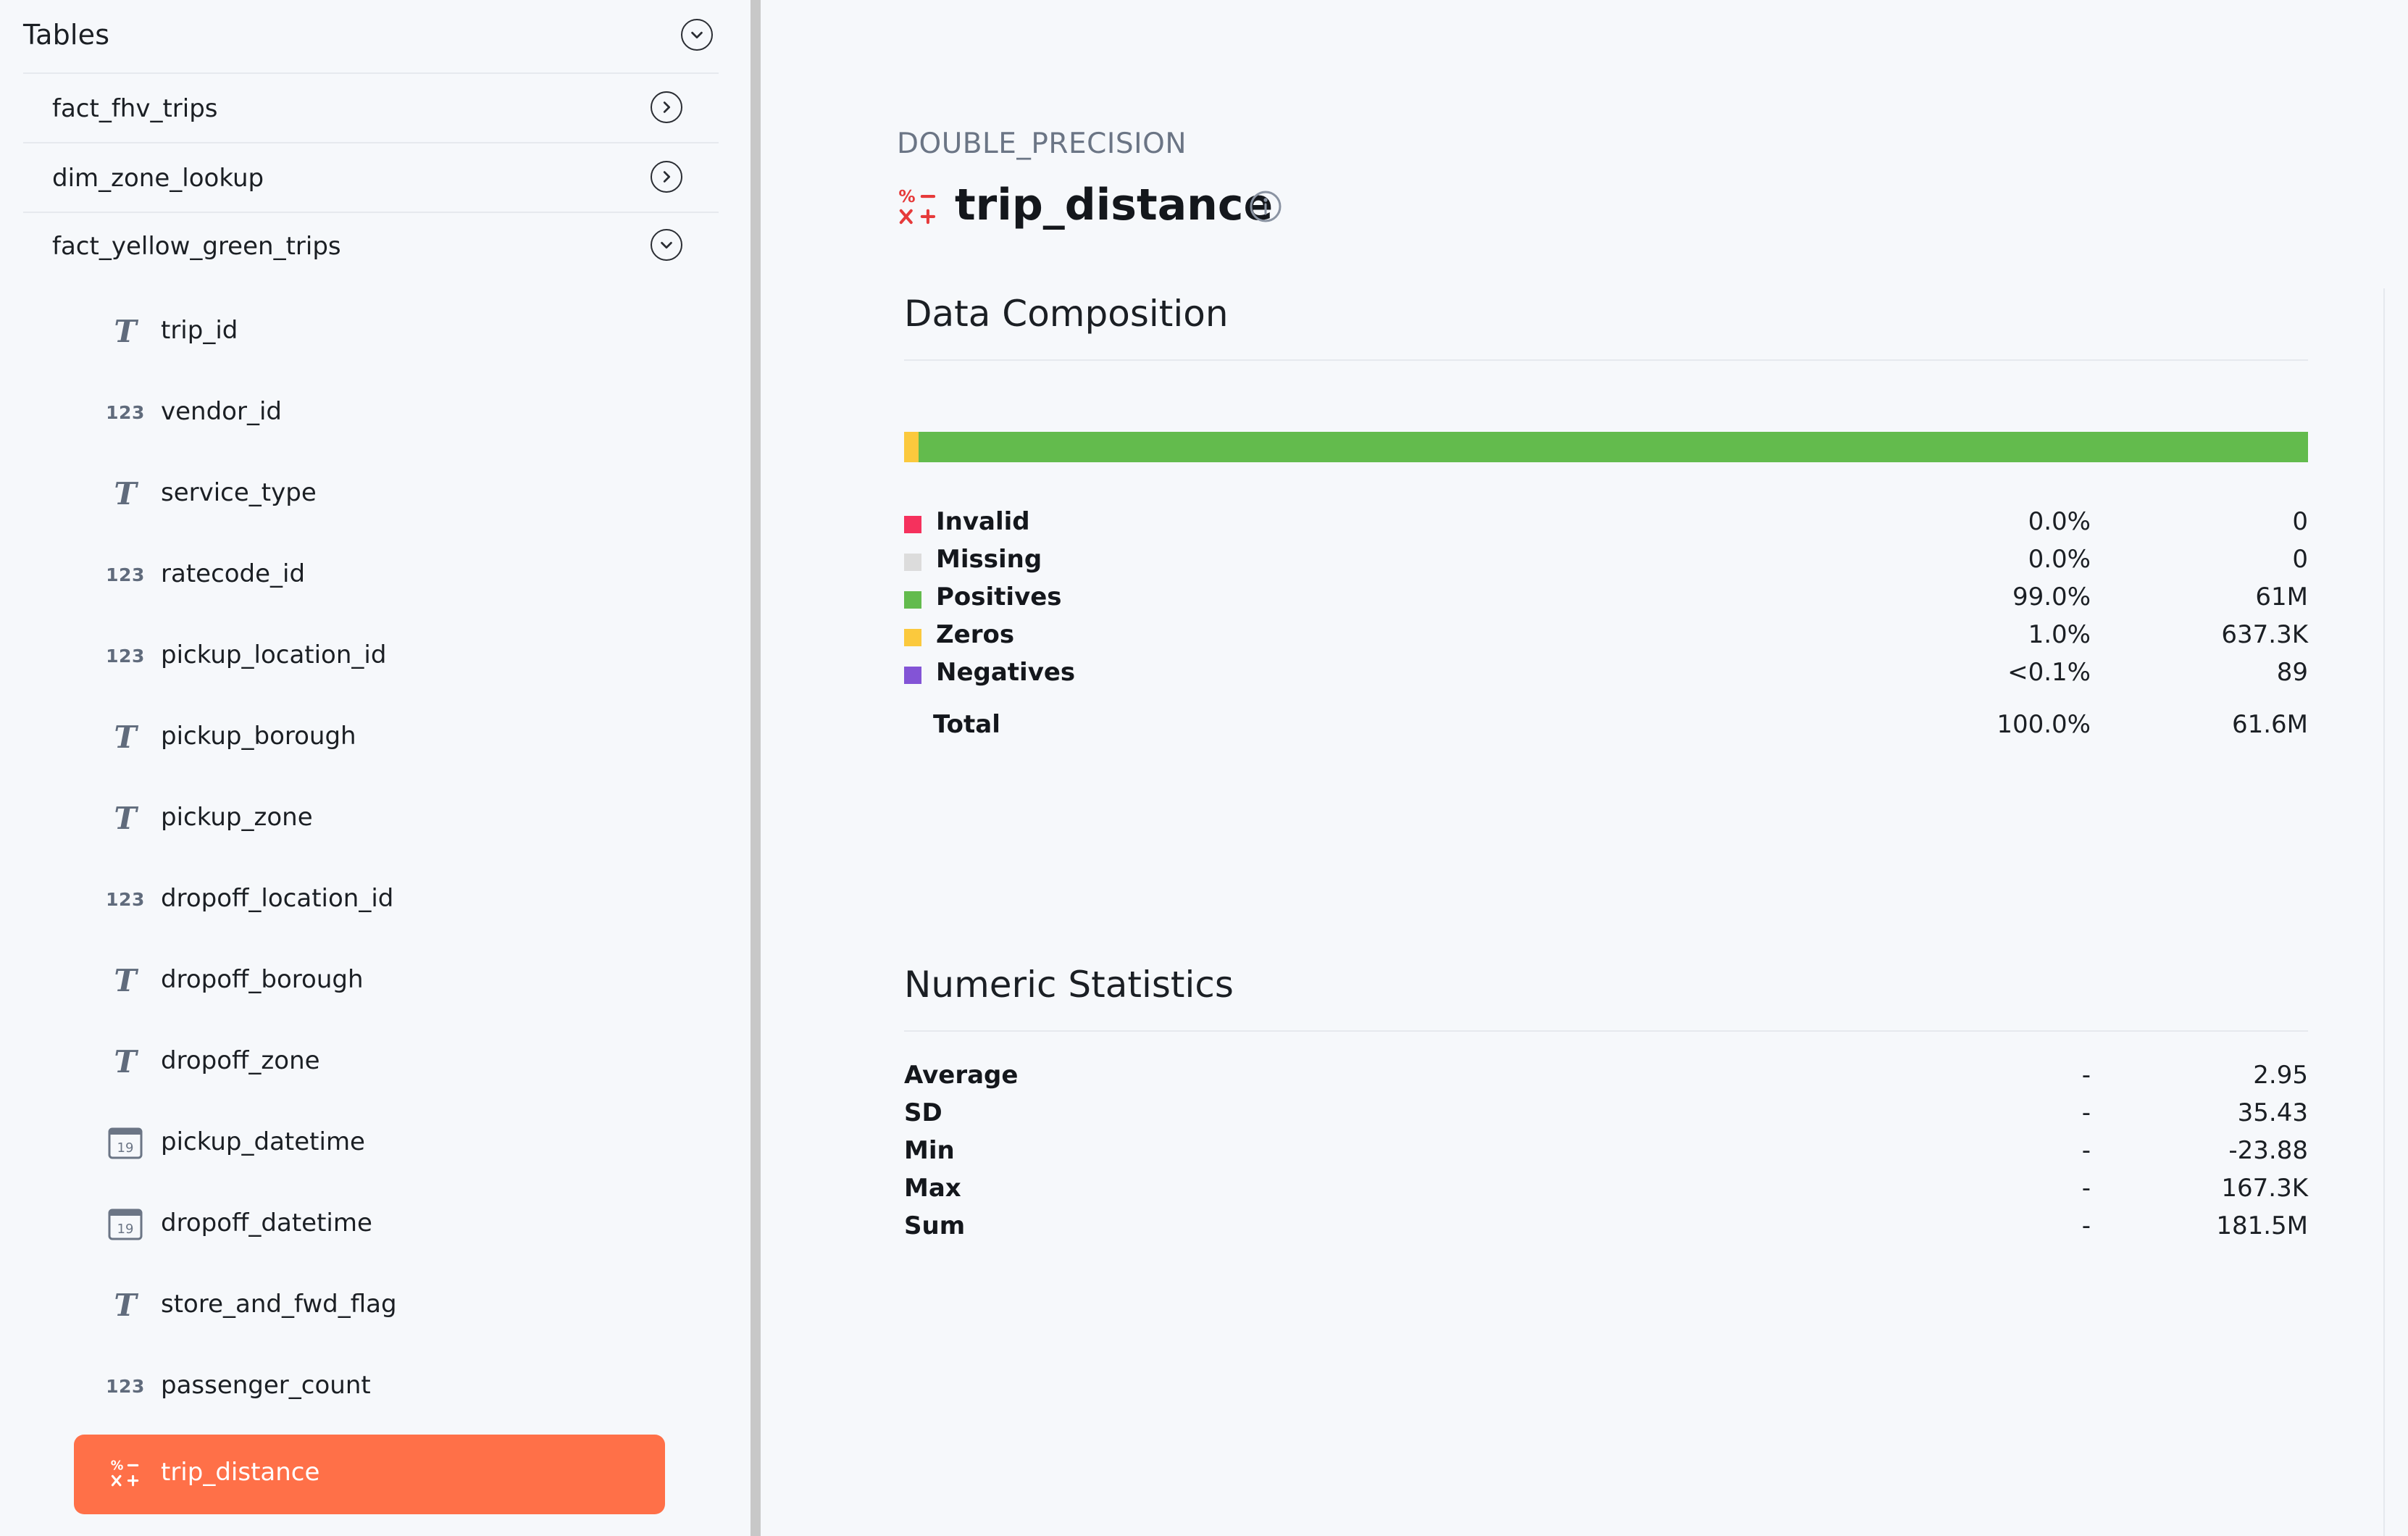 This screenshot has height=1536, width=2408. I want to click on table-item-label: fact_fhv_trips, so click(135, 108).